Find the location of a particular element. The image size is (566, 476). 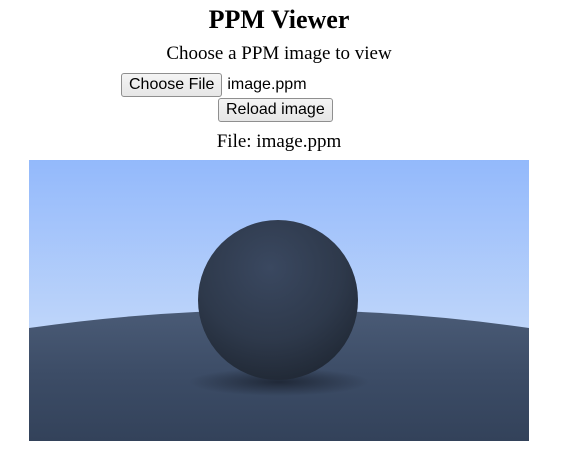

reload-image-button: Reload image is located at coordinates (275, 110).